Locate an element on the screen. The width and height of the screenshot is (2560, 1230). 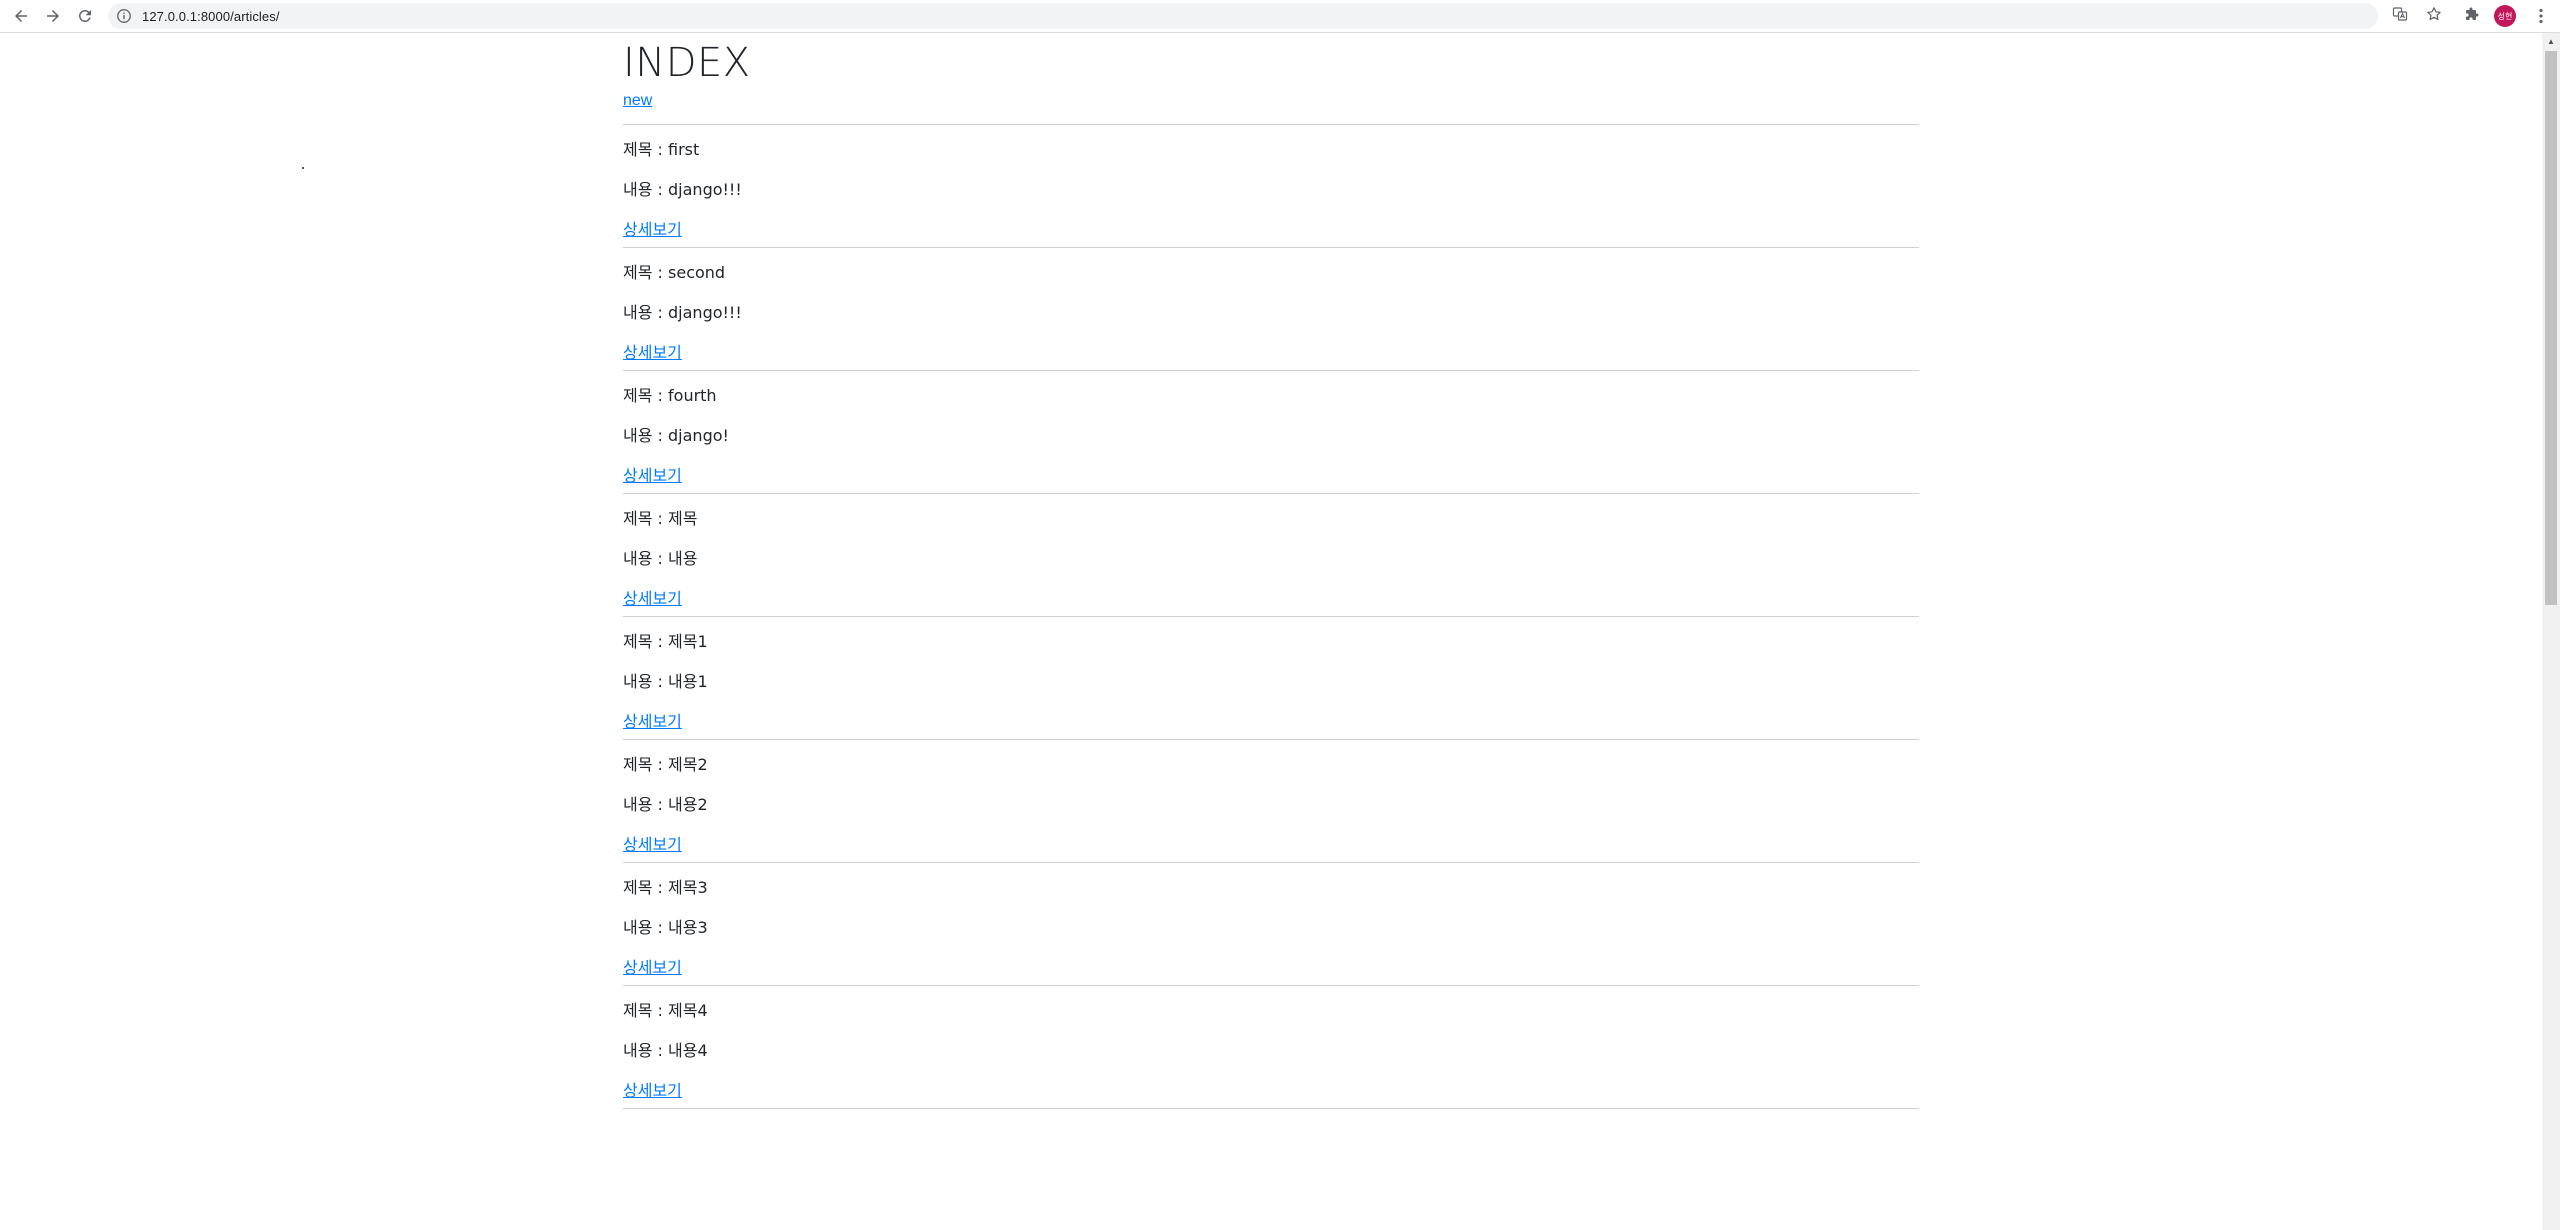
article-title-line: 제목 : 제목1 is located at coordinates (1271, 642).